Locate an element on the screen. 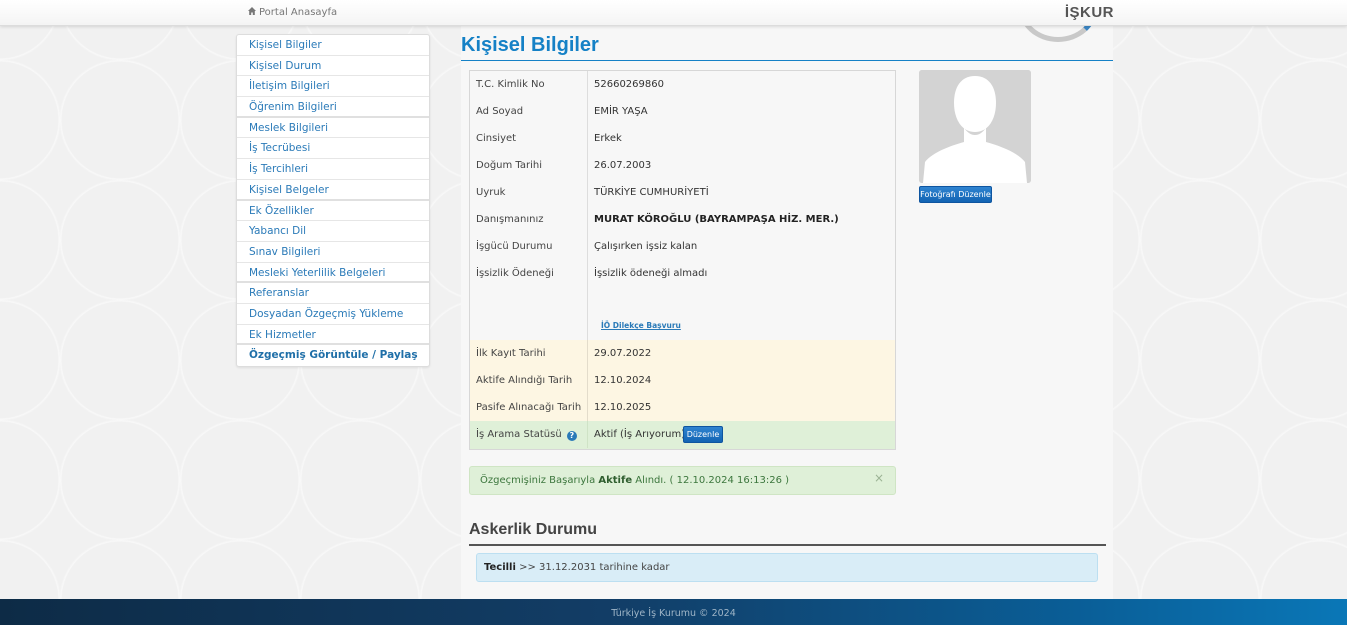  title-divider is located at coordinates (787, 60).